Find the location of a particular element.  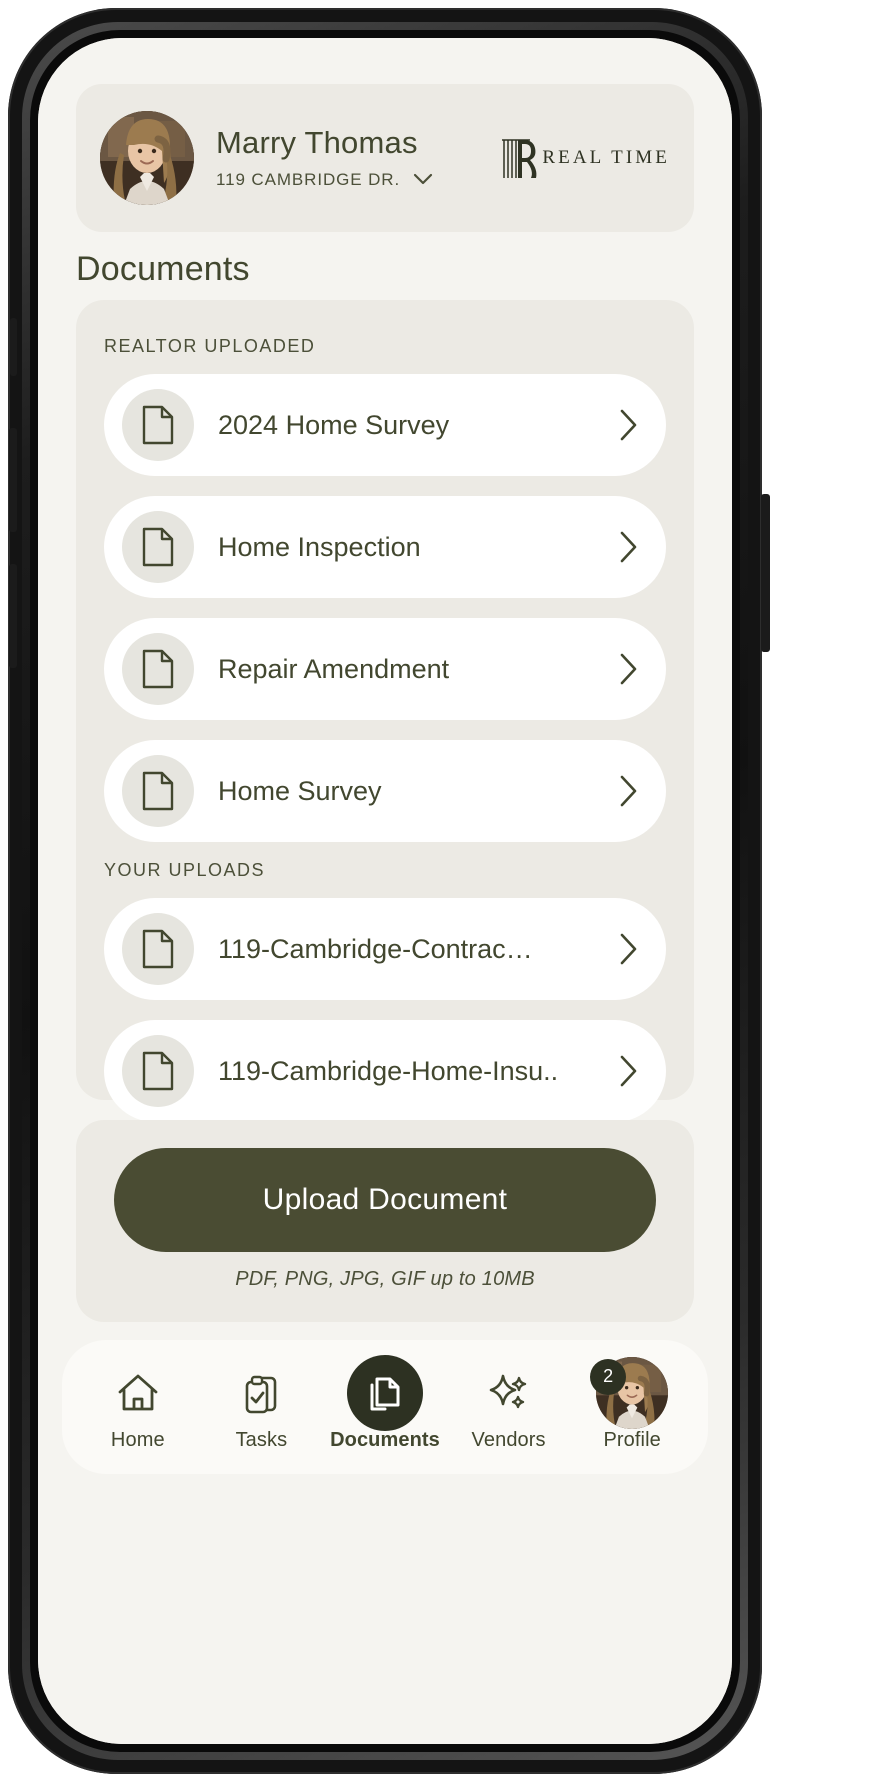

user-avatar-icon is located at coordinates (147, 158).